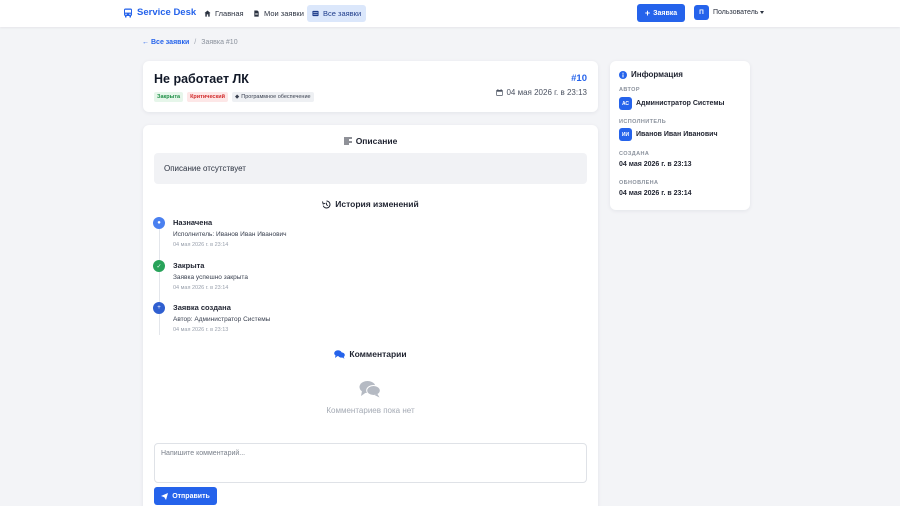 Image resolution: width=900 pixels, height=506 pixels. I want to click on history-item-text: Заявка успешно закрыта, so click(210, 277).